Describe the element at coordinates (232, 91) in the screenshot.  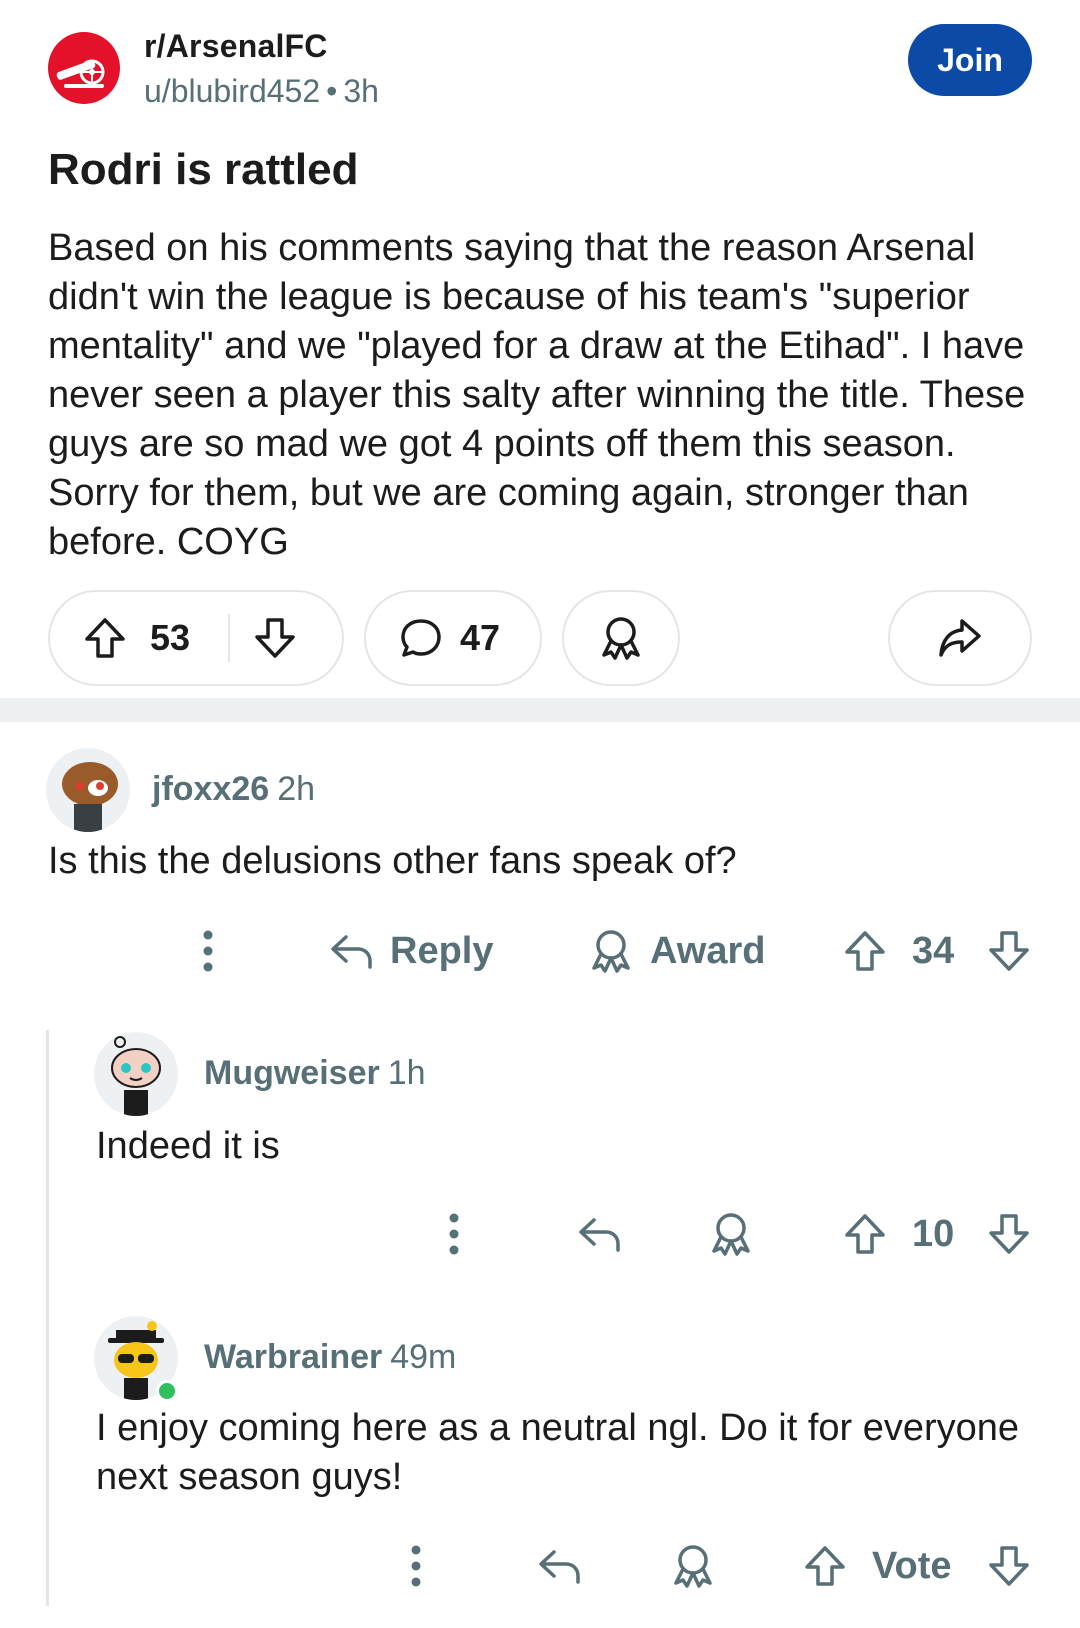
I see `post-author: u/blubird452` at that location.